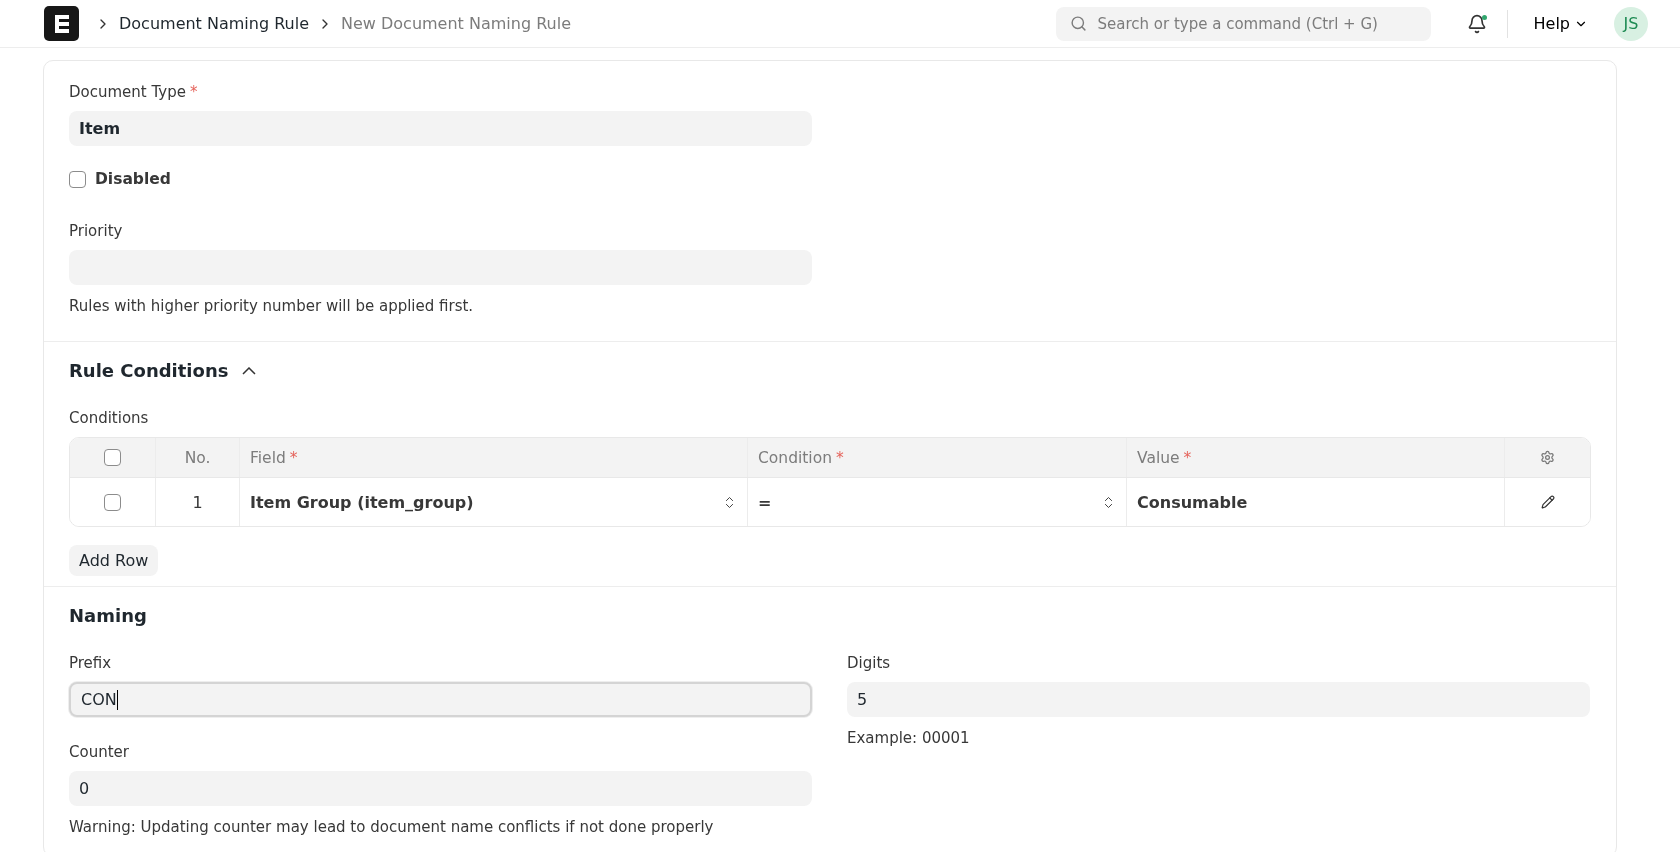  Describe the element at coordinates (163, 370) in the screenshot. I see `section-toggle: Rule Conditions` at that location.